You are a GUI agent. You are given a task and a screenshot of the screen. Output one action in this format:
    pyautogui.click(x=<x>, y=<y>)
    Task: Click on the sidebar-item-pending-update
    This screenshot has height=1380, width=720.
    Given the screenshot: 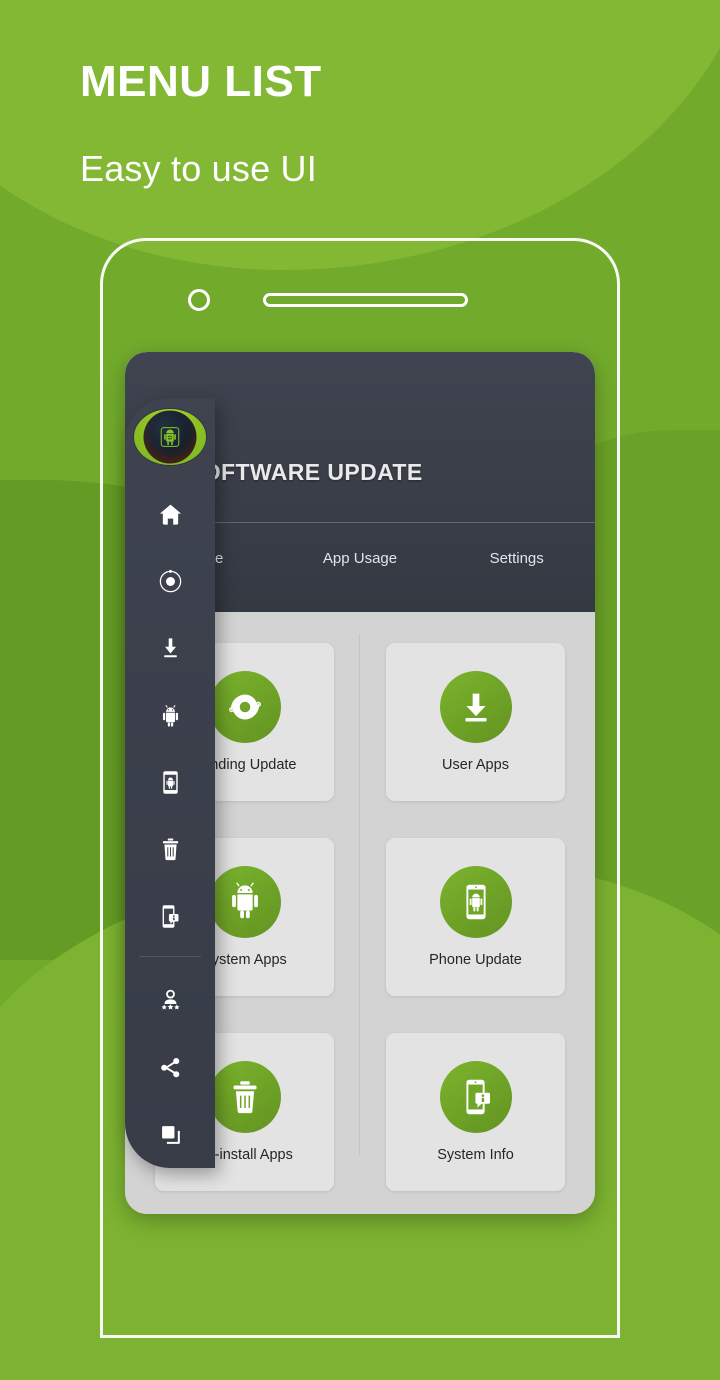 What is the action you would take?
    pyautogui.click(x=170, y=581)
    